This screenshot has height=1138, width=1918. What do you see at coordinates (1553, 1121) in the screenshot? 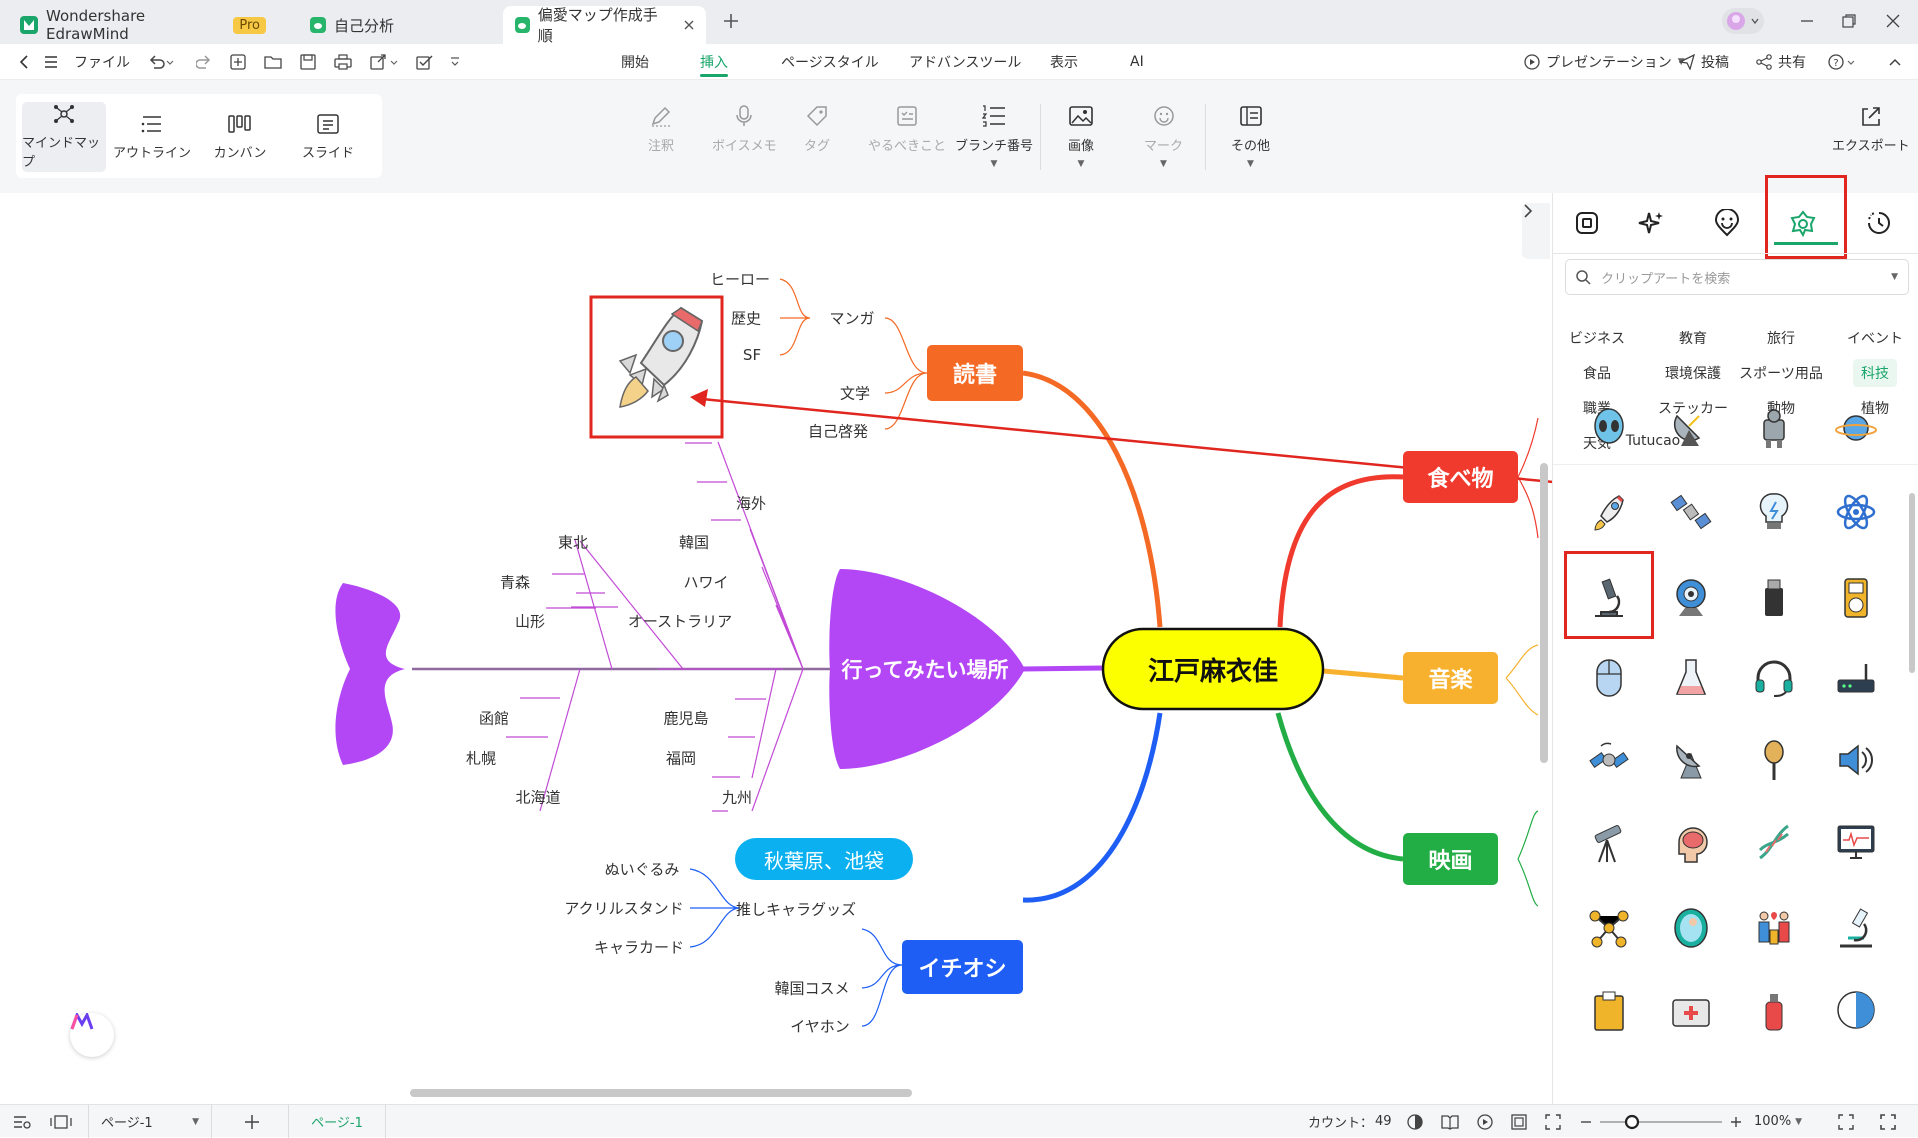
I see `fullscreen-fit-icon` at bounding box center [1553, 1121].